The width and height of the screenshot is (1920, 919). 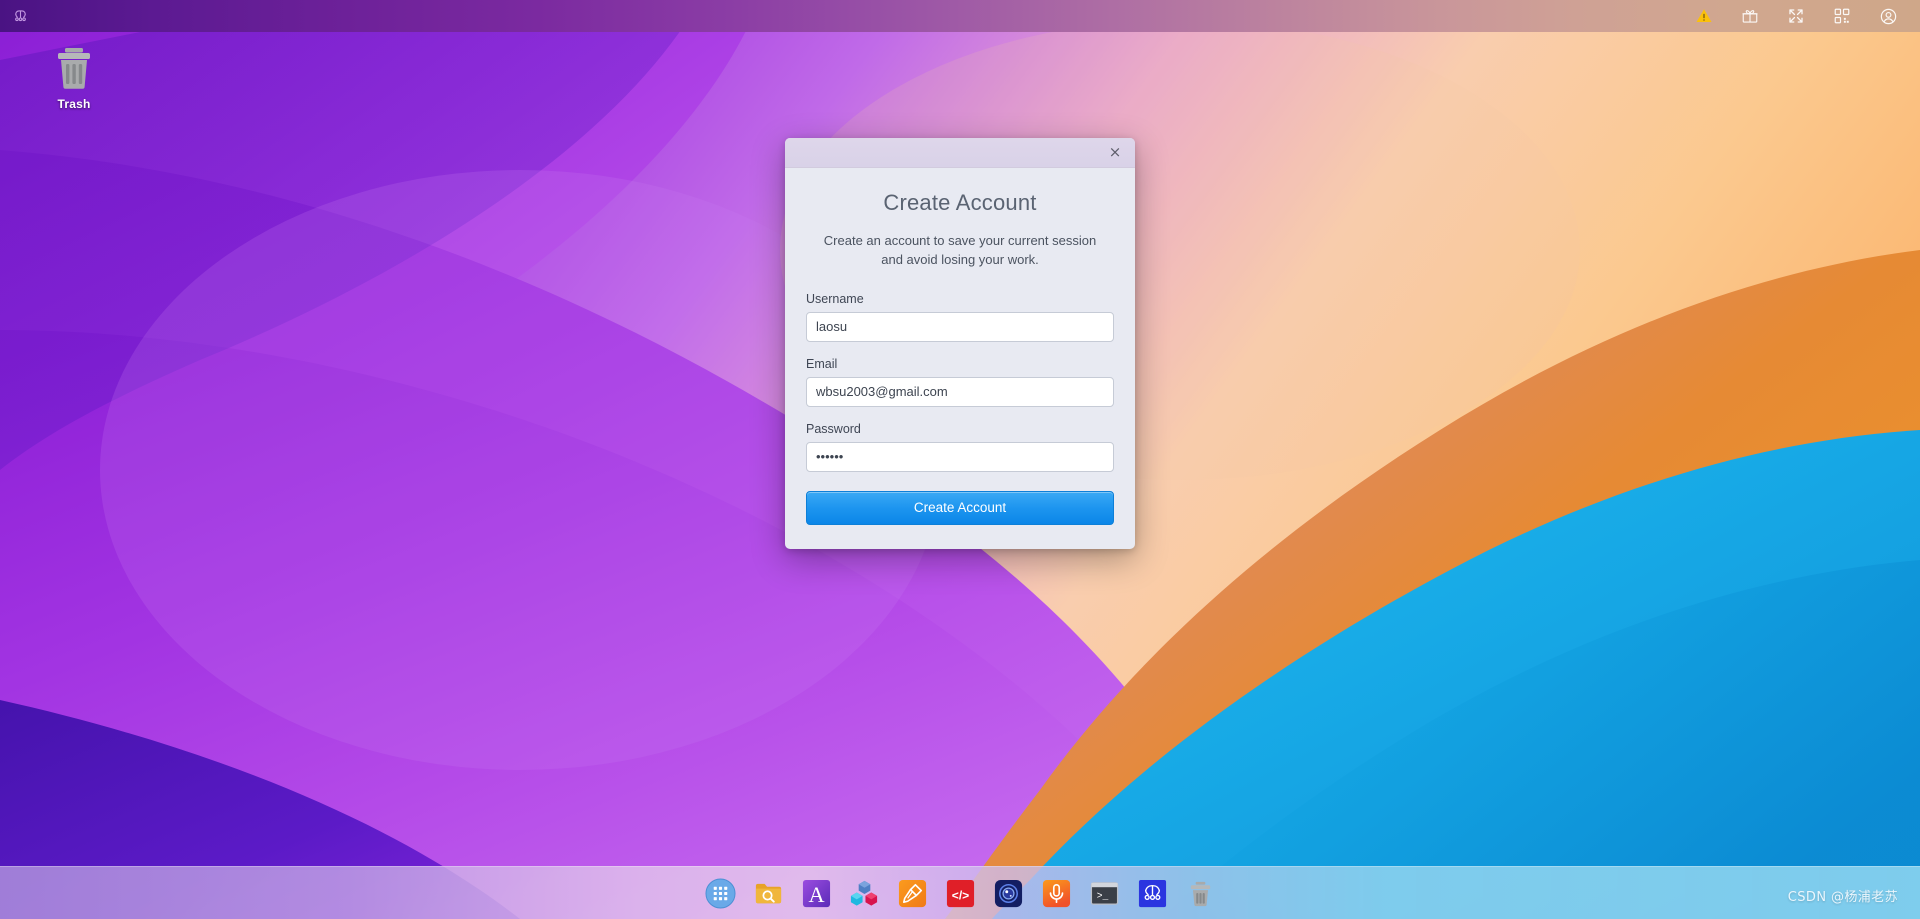 I want to click on dock-item-paint, so click(x=912, y=893).